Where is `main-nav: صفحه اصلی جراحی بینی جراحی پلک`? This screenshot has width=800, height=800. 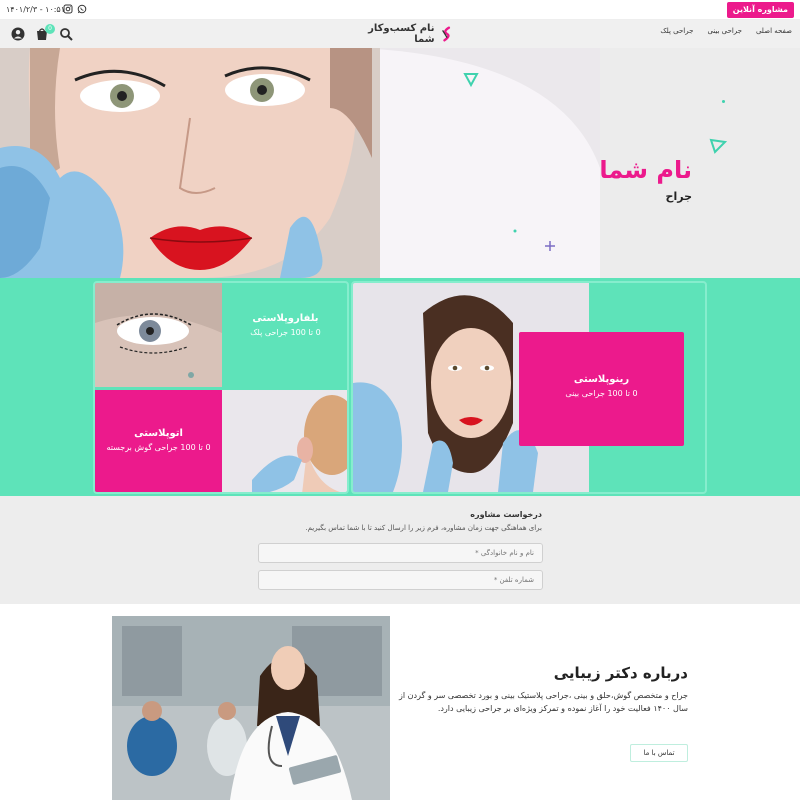 main-nav: صفحه اصلی جراحی بینی جراحی پلک is located at coordinates (726, 31).